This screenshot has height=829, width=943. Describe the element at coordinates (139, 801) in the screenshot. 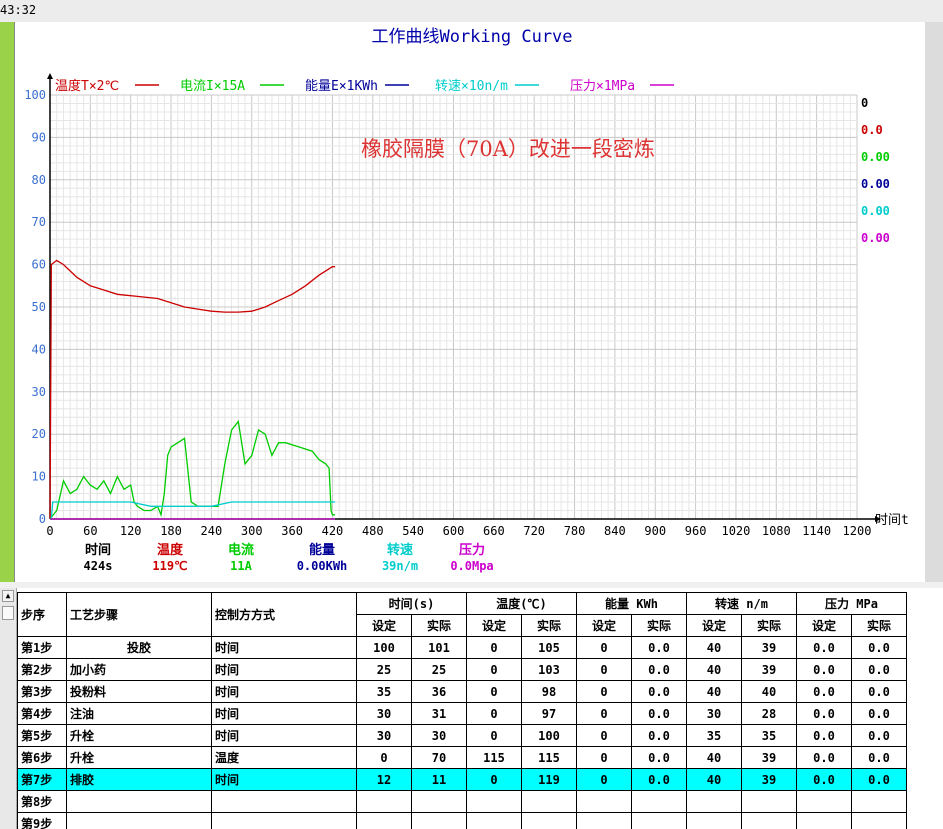

I see `process-cell` at that location.